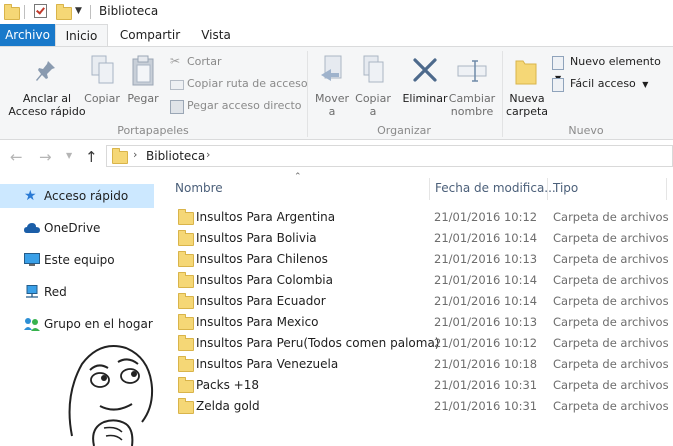 The image size is (673, 446). Describe the element at coordinates (389, 156) in the screenshot. I see `address-bar: › Biblioteca ›` at that location.